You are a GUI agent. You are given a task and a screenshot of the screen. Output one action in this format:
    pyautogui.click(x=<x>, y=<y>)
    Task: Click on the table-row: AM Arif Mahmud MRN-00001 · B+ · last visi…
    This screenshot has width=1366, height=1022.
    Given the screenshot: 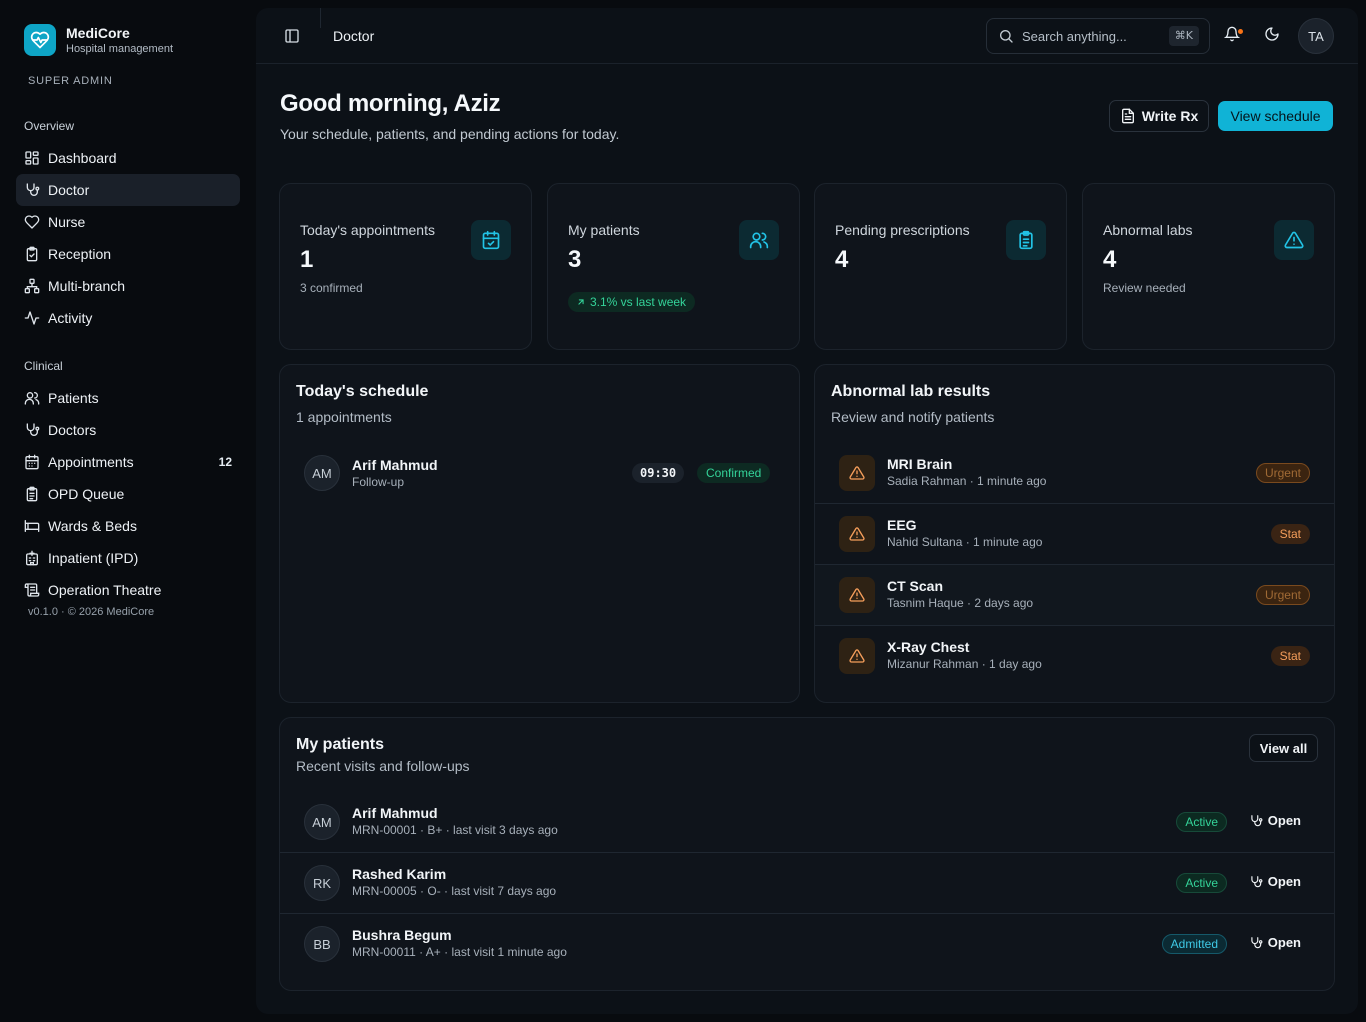 What is the action you would take?
    pyautogui.click(x=807, y=822)
    